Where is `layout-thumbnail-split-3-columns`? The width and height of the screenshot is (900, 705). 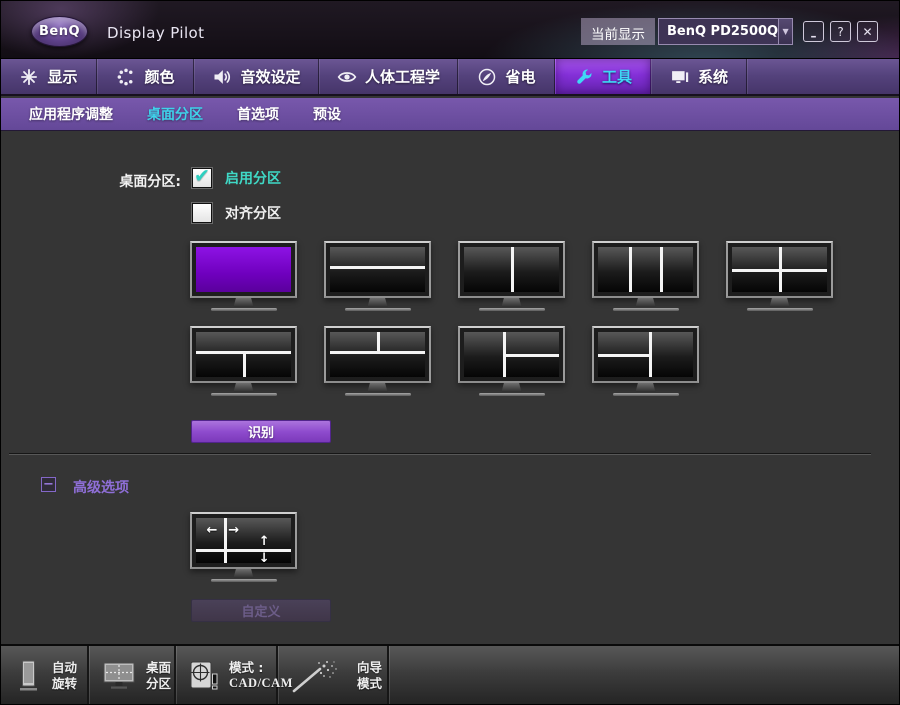
layout-thumbnail-split-3-columns is located at coordinates (645, 276).